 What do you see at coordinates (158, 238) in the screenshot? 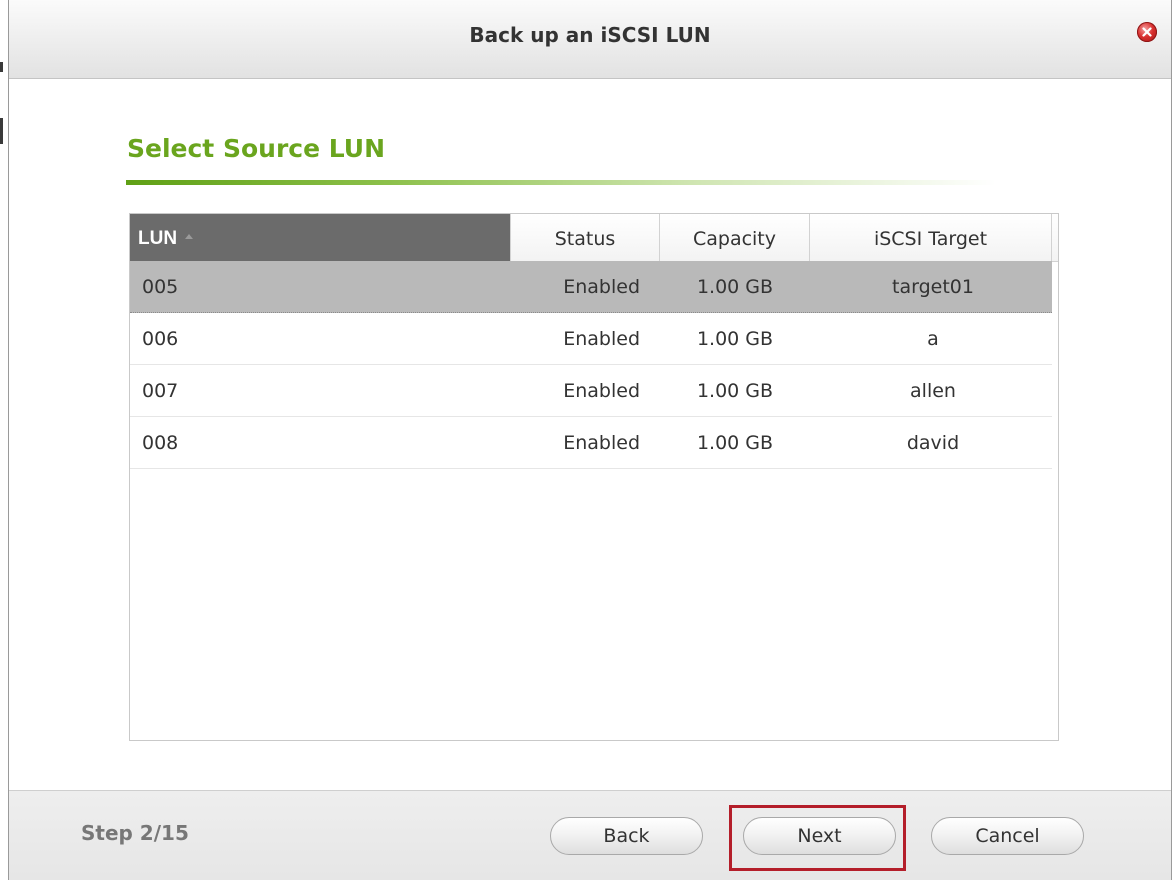
I see `column-header-label: LUN` at bounding box center [158, 238].